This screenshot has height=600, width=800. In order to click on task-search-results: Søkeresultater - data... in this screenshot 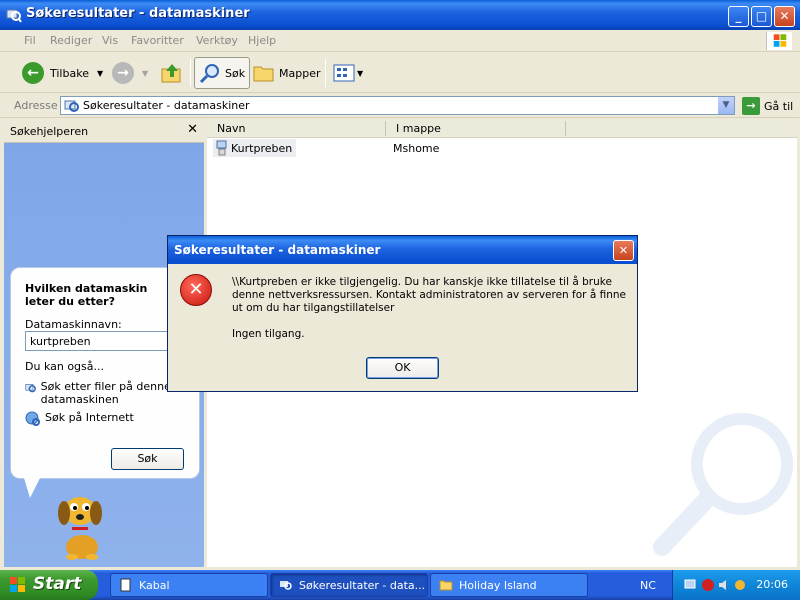, I will do `click(349, 585)`.